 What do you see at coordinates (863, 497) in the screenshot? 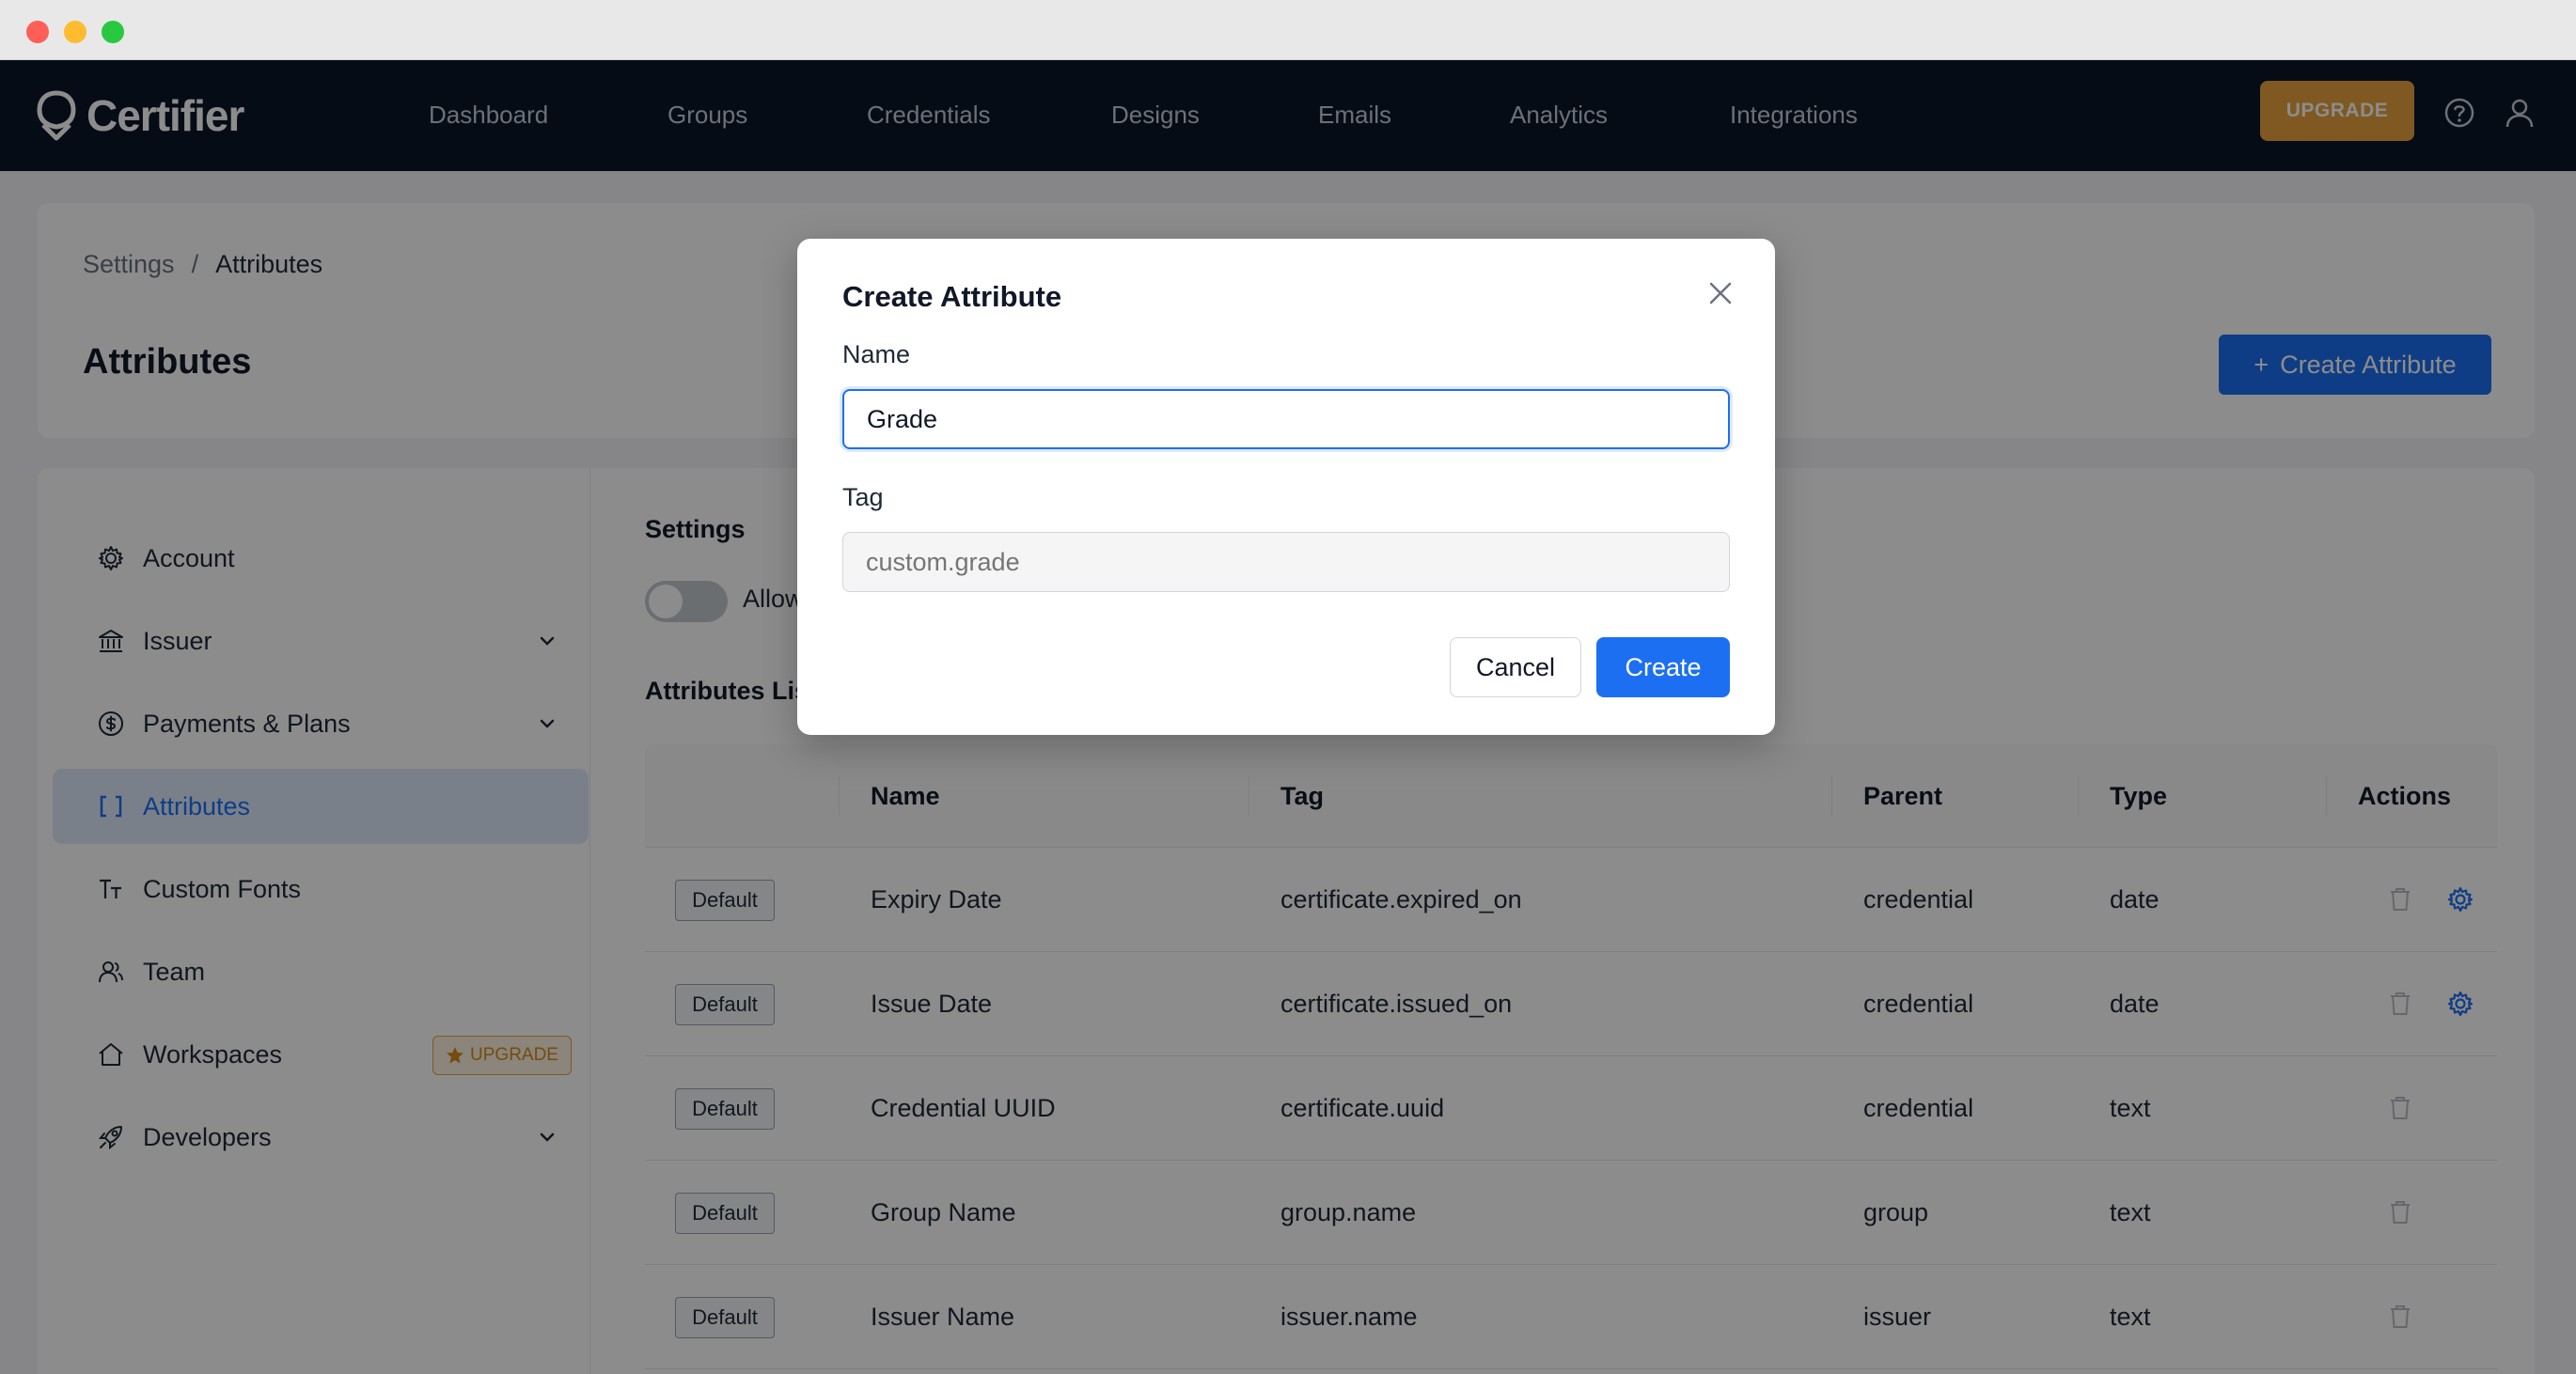
I see `tag-field-label: Tag` at bounding box center [863, 497].